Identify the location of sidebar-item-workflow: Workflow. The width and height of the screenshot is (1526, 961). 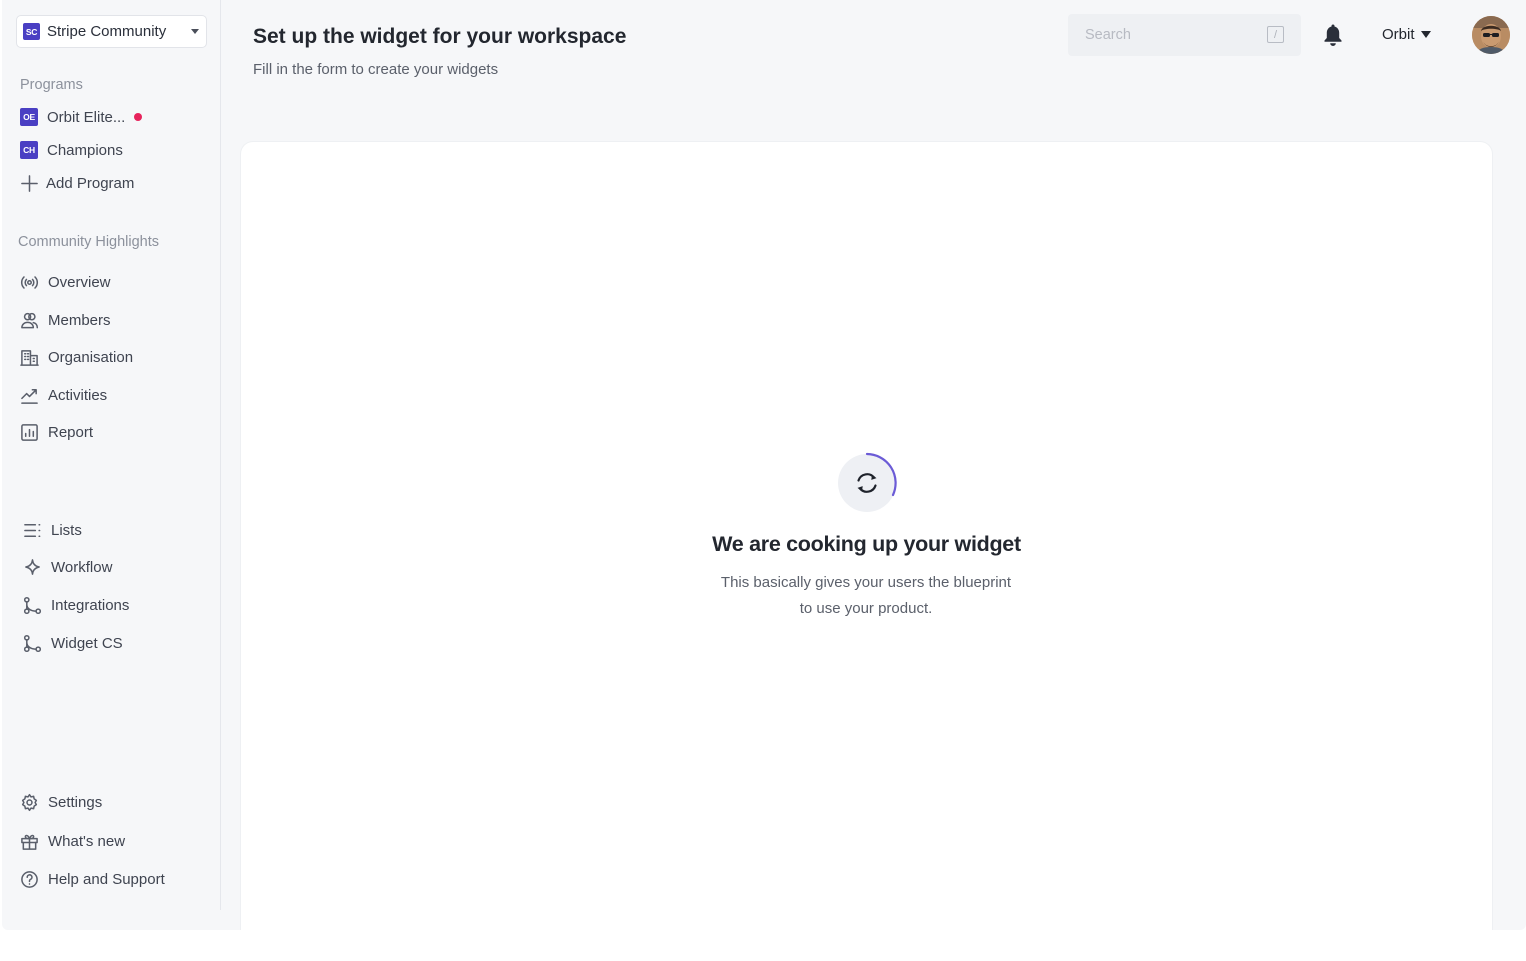
(67, 567).